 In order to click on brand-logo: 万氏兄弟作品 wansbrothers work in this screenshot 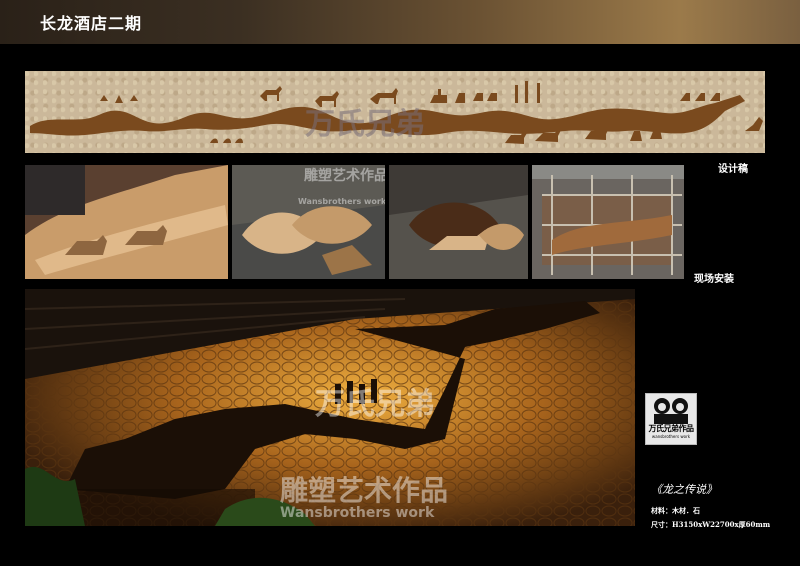, I will do `click(671, 419)`.